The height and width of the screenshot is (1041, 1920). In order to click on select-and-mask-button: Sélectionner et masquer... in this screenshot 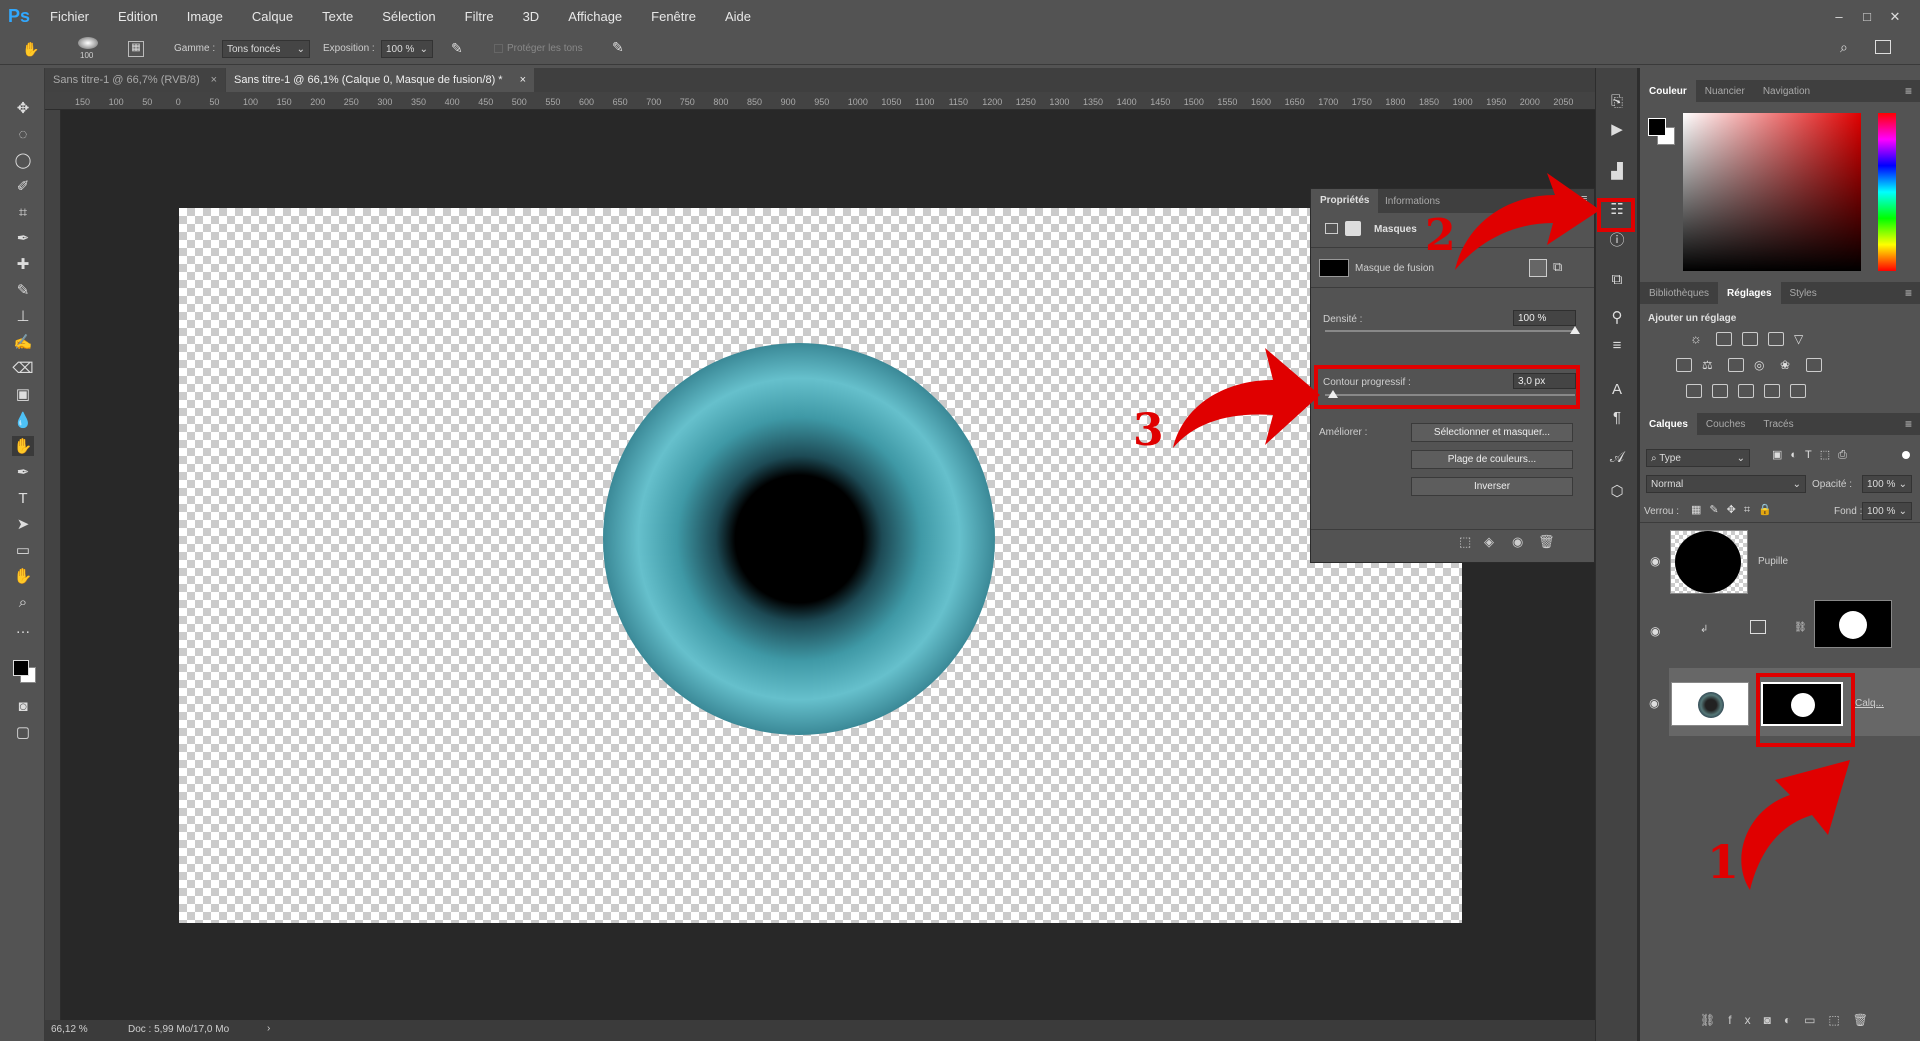, I will do `click(1492, 432)`.